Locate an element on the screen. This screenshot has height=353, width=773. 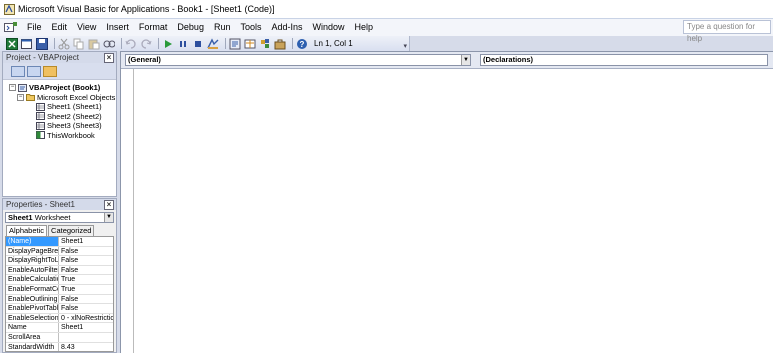
tree-node-sheet3: Sheet3 (Sheet3) is located at coordinates (62, 126).